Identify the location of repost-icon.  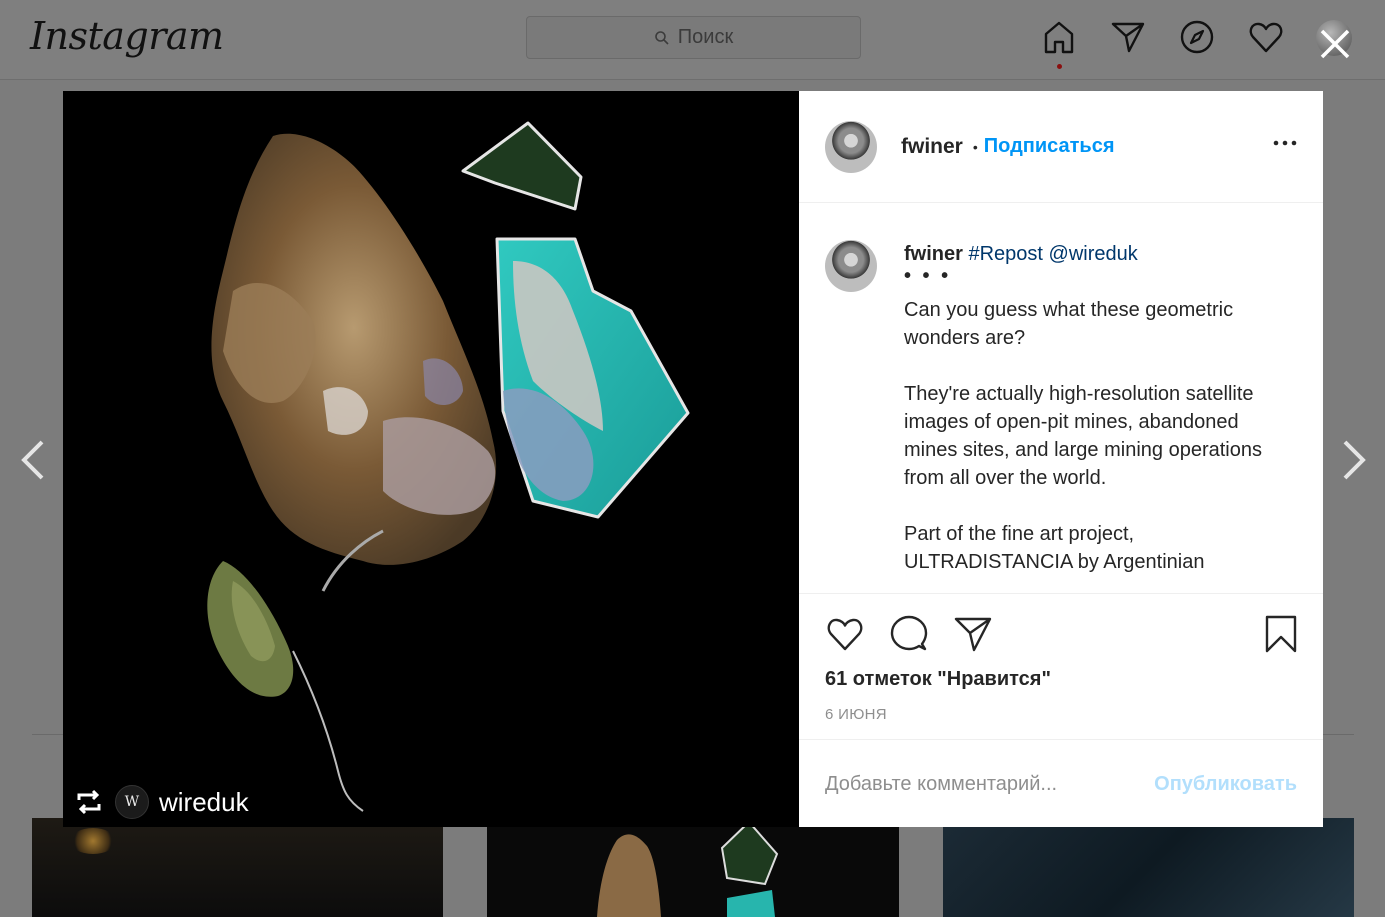
(89, 802).